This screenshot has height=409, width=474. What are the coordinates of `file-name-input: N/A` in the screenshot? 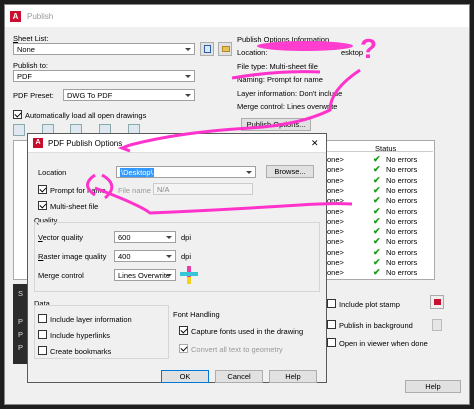 It's located at (203, 189).